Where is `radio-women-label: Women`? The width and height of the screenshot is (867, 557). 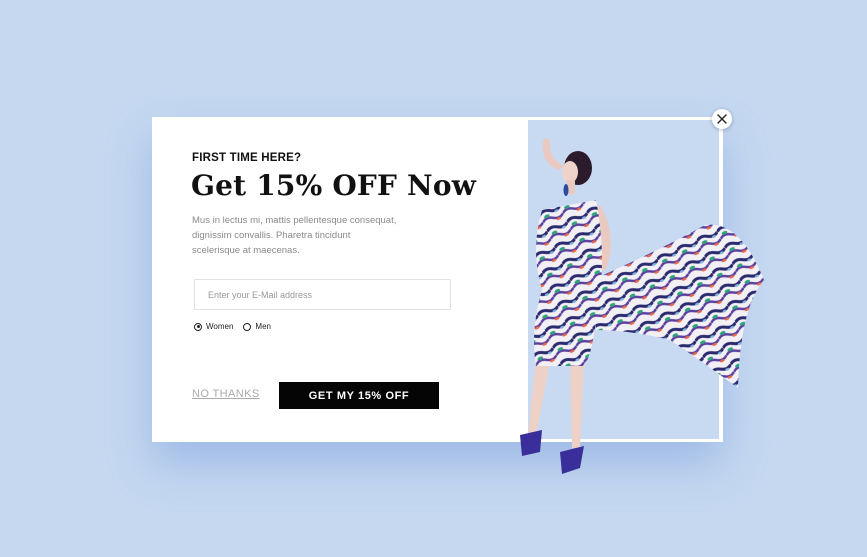 radio-women-label: Women is located at coordinates (220, 326).